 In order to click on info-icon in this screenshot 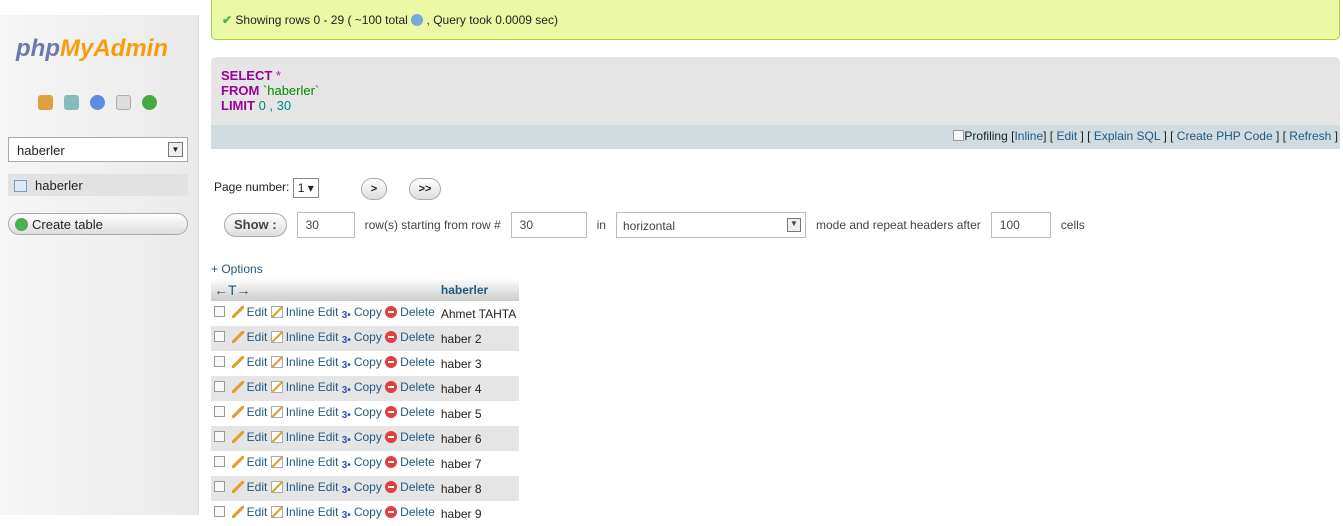, I will do `click(417, 20)`.